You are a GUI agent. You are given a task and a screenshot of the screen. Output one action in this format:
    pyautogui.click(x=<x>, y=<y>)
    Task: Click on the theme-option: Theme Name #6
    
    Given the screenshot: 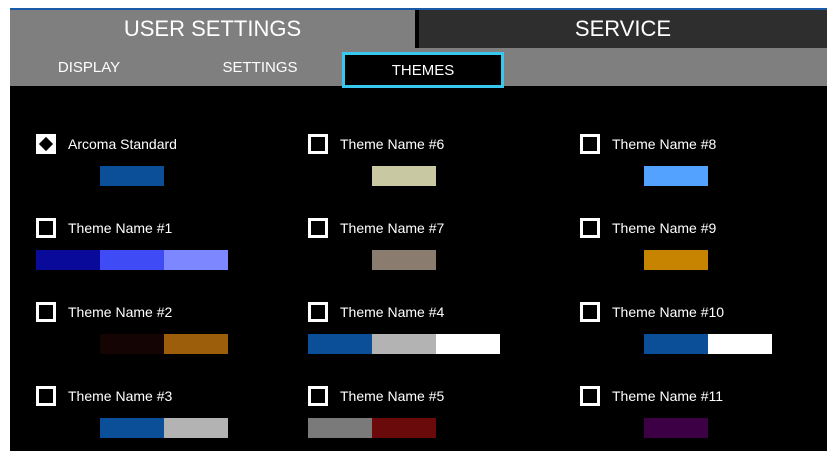 What is the action you would take?
    pyautogui.click(x=428, y=164)
    